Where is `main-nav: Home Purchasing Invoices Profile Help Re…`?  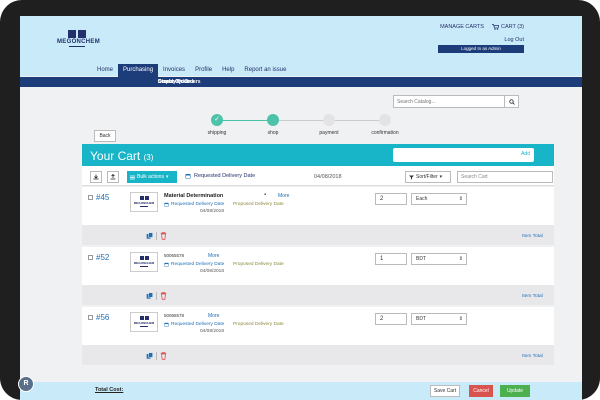
main-nav: Home Purchasing Invoices Profile Help Re… is located at coordinates (191, 70).